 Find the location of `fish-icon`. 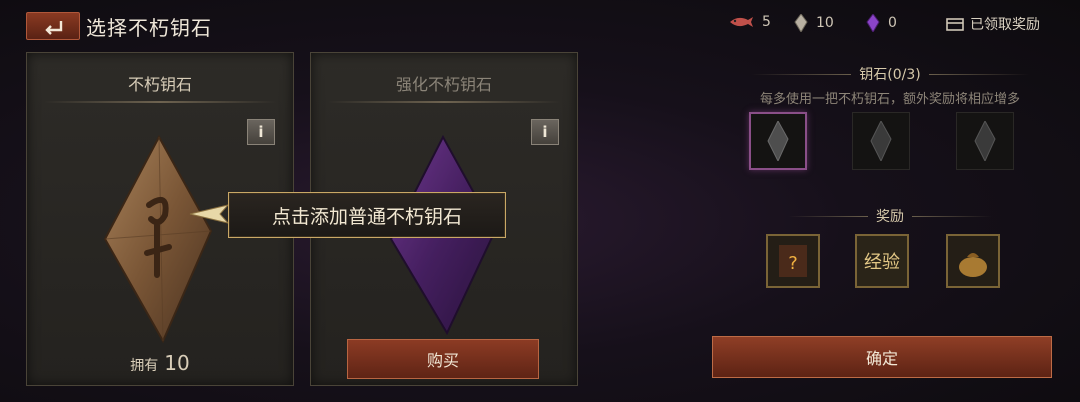

fish-icon is located at coordinates (741, 22).